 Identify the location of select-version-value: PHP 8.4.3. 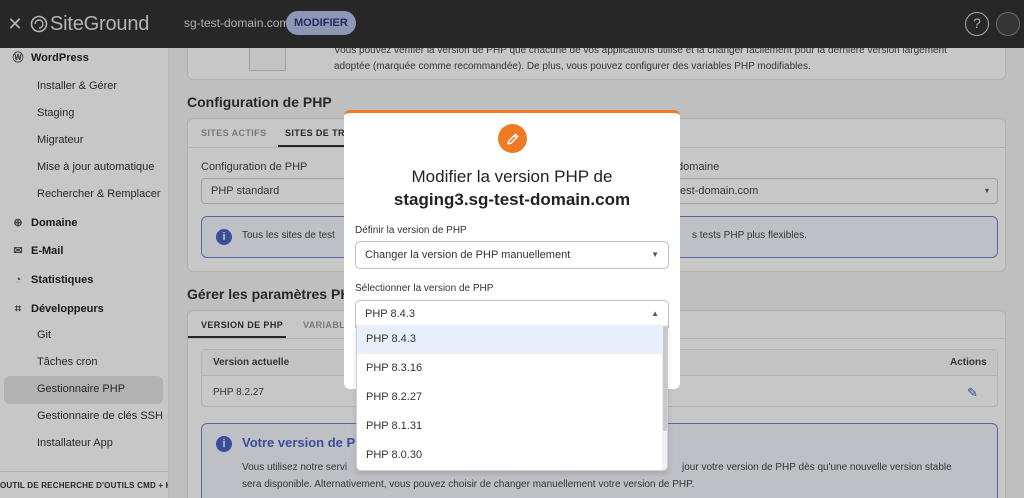
(390, 314).